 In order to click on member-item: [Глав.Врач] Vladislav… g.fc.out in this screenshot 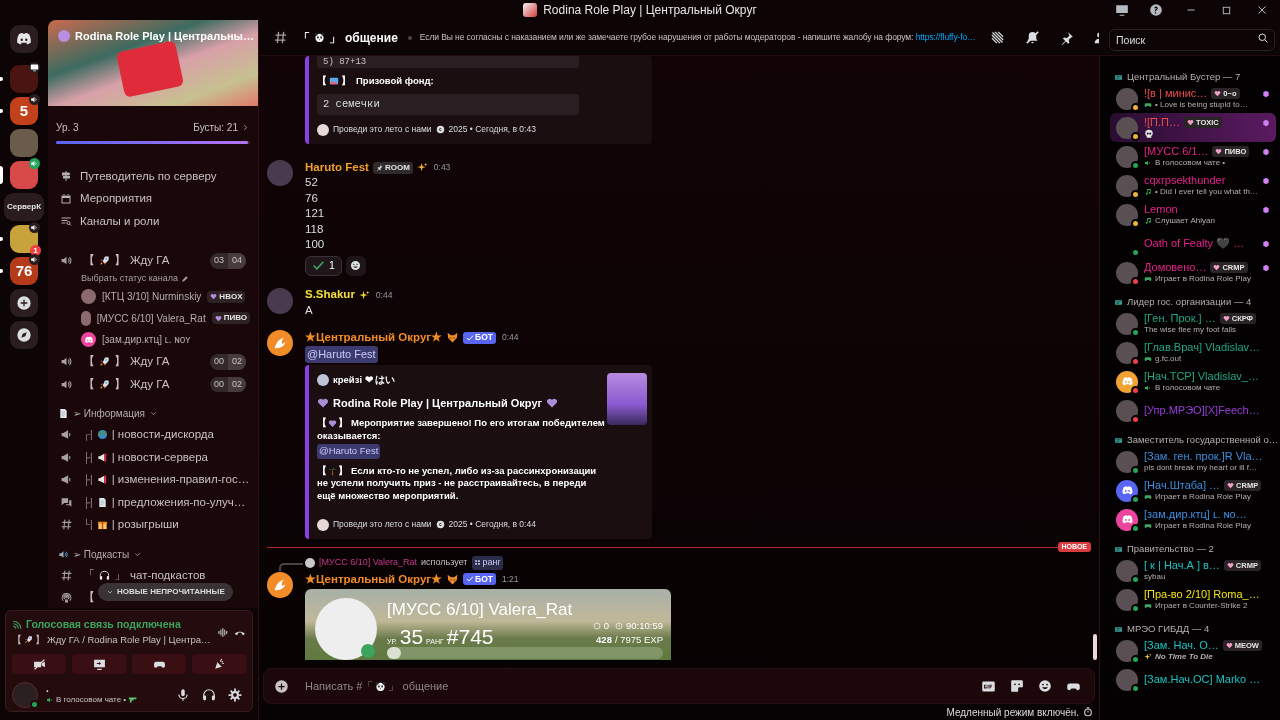, I will do `click(1193, 352)`.